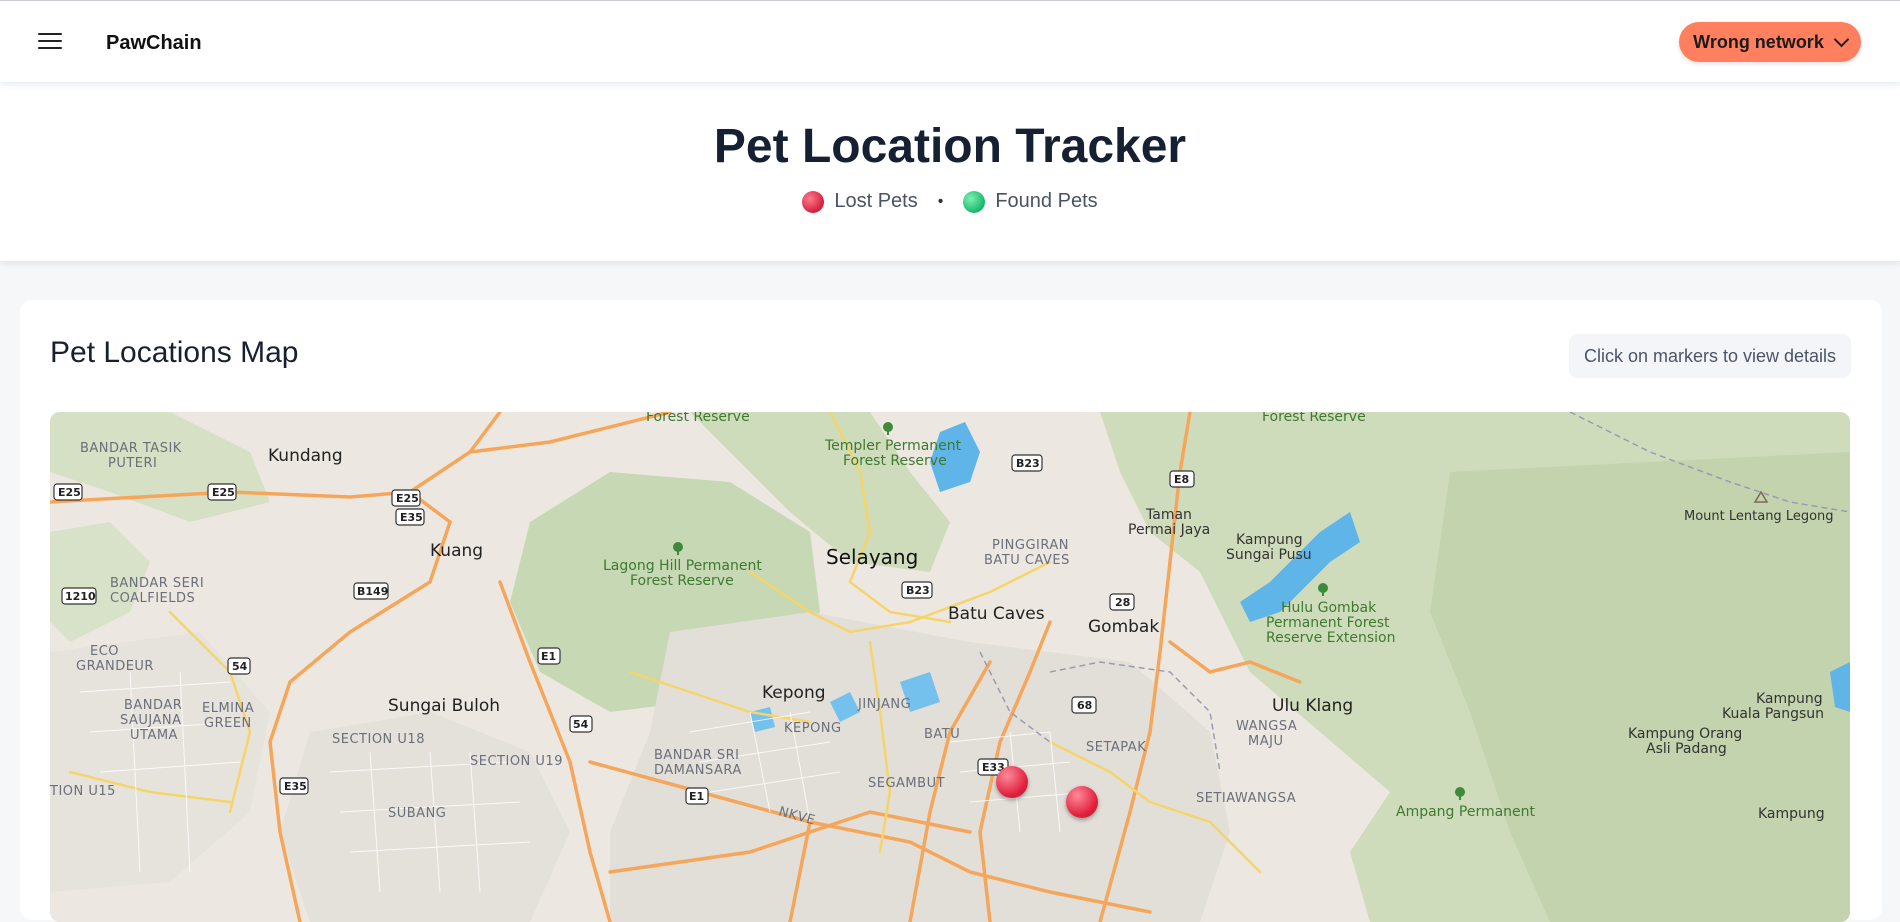  Describe the element at coordinates (950, 41) in the screenshot. I see `top-navbar: PawChain Wrong network` at that location.